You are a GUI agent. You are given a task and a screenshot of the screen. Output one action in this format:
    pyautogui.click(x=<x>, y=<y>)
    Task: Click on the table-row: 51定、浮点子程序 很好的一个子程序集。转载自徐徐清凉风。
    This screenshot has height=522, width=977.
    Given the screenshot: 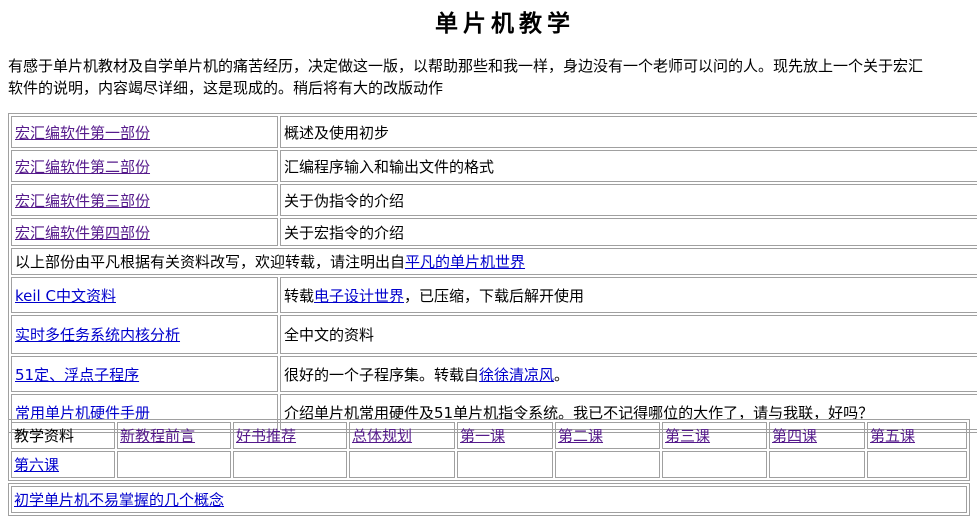 What is the action you would take?
    pyautogui.click(x=494, y=374)
    